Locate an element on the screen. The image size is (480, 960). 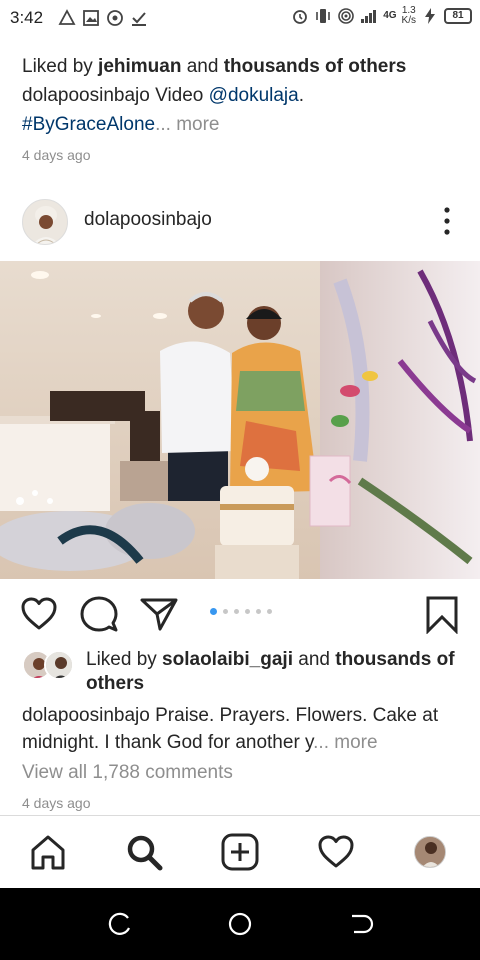
system-icons: 4G 1.3 K/s 81 is located at coordinates (381, 16).